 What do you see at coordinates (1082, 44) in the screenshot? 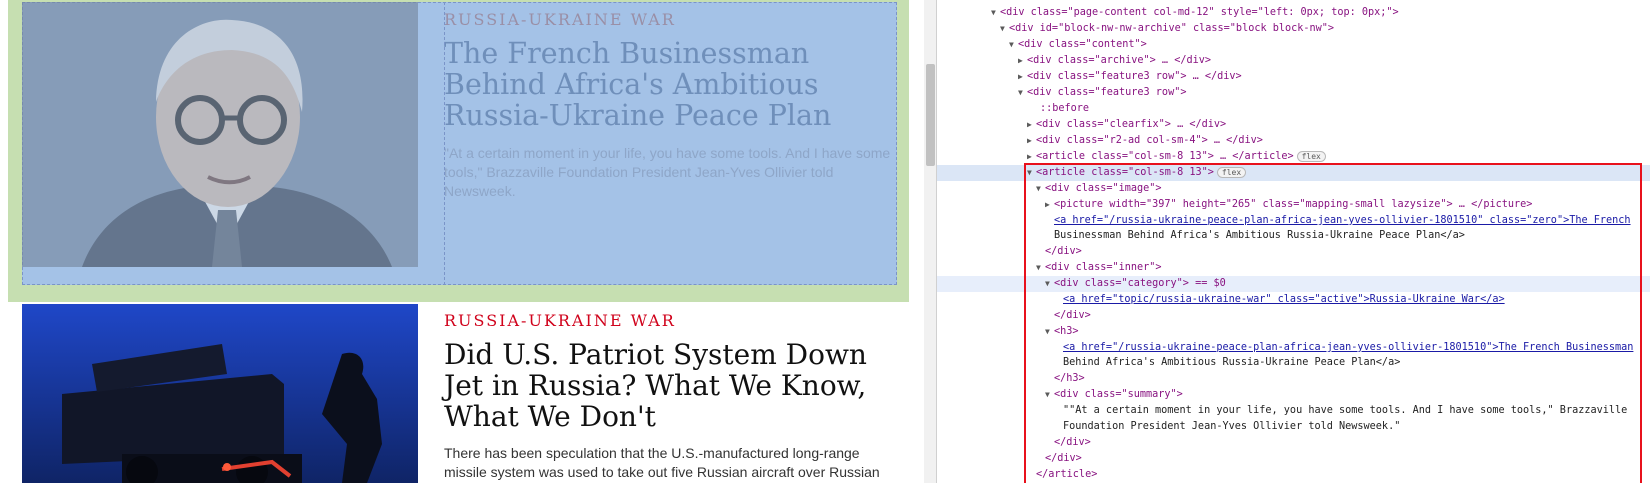
I see `dom-node-text: <div class="content">` at bounding box center [1082, 44].